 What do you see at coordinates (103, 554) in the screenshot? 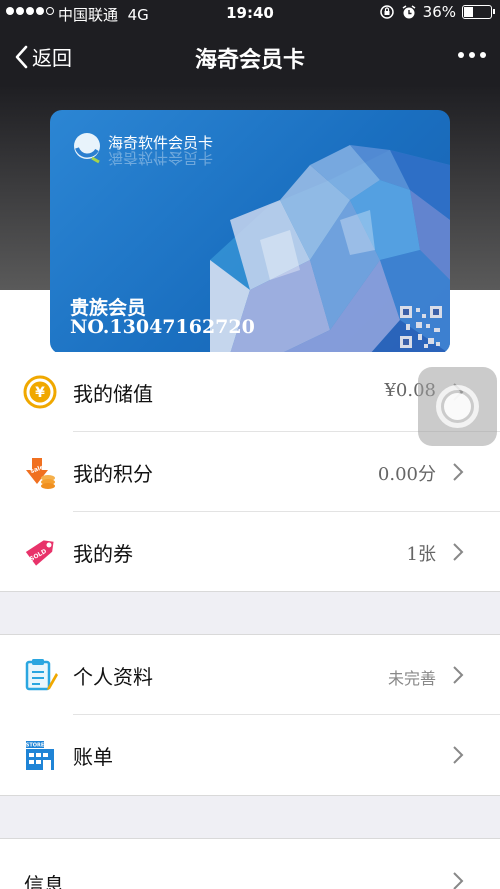
I see `menu-label: 我的券` at bounding box center [103, 554].